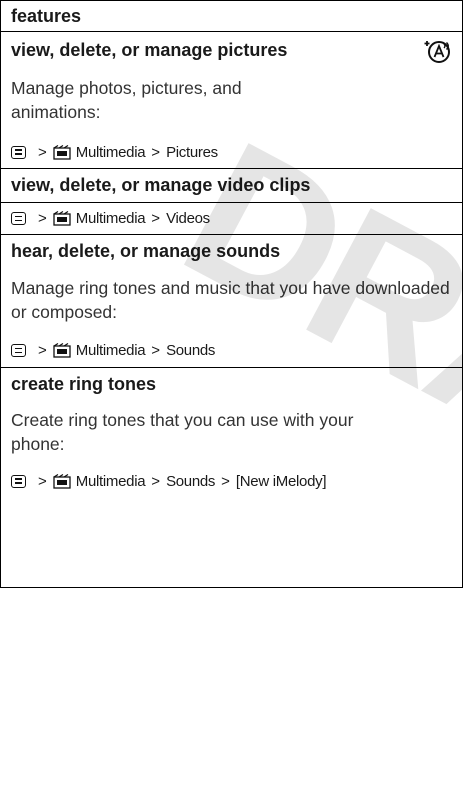 This screenshot has height=794, width=463. Describe the element at coordinates (231, 481) in the screenshot. I see `menu-path: > Multimedia > Sounds > [New iMelody]` at that location.